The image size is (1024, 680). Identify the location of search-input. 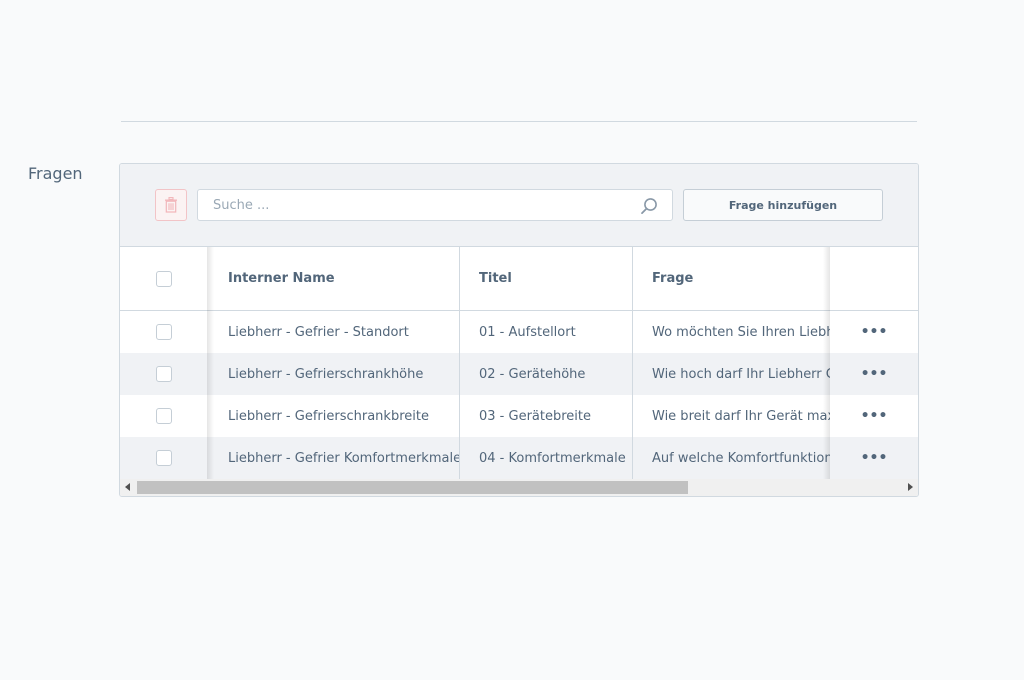
(435, 205).